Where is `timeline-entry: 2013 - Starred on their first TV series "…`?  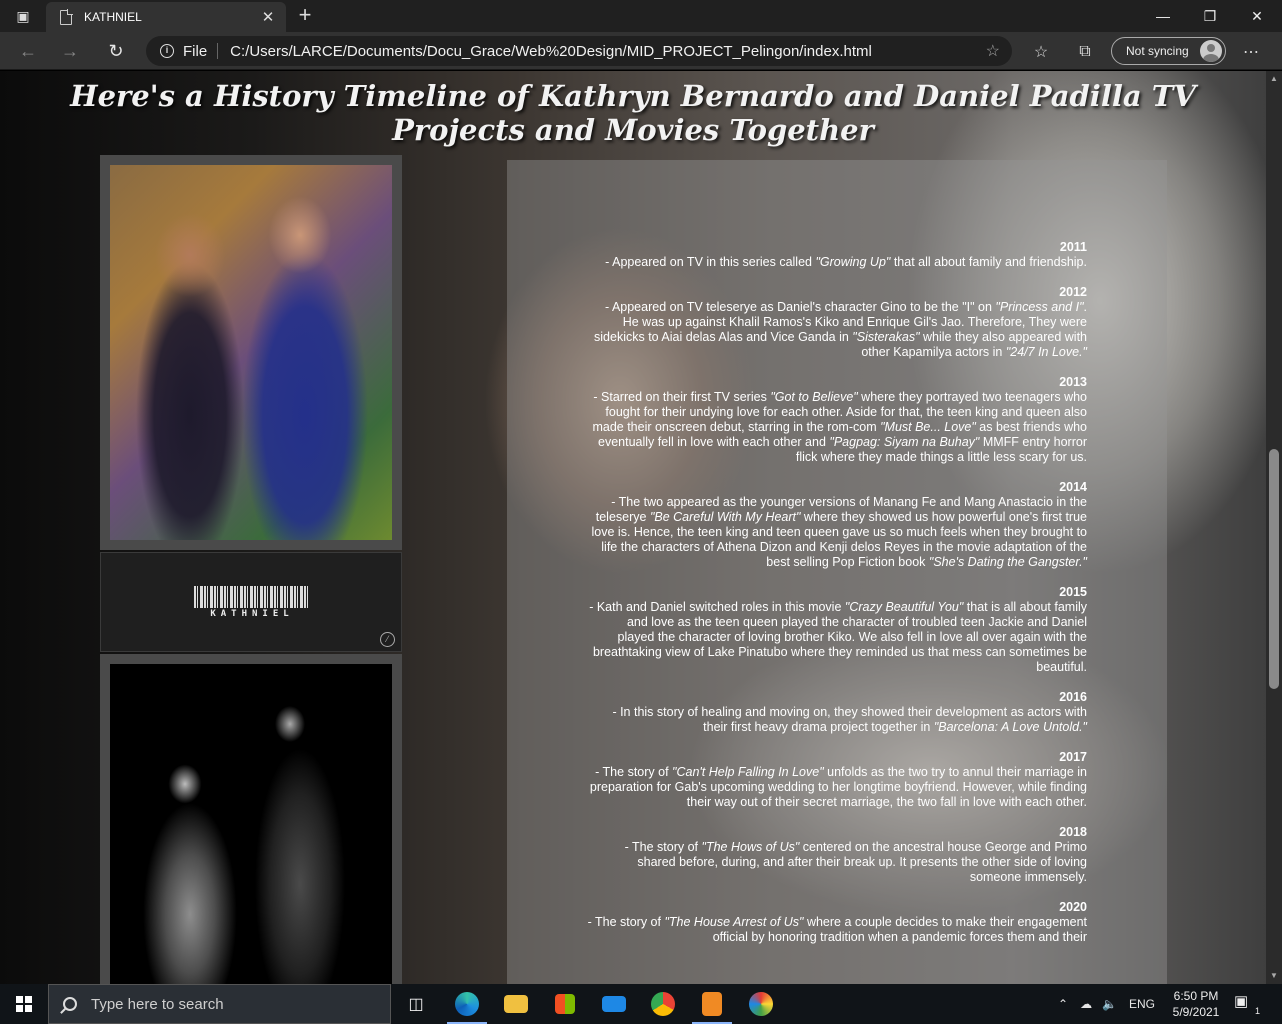 timeline-entry: 2013 - Starred on their first TV series "… is located at coordinates (837, 420).